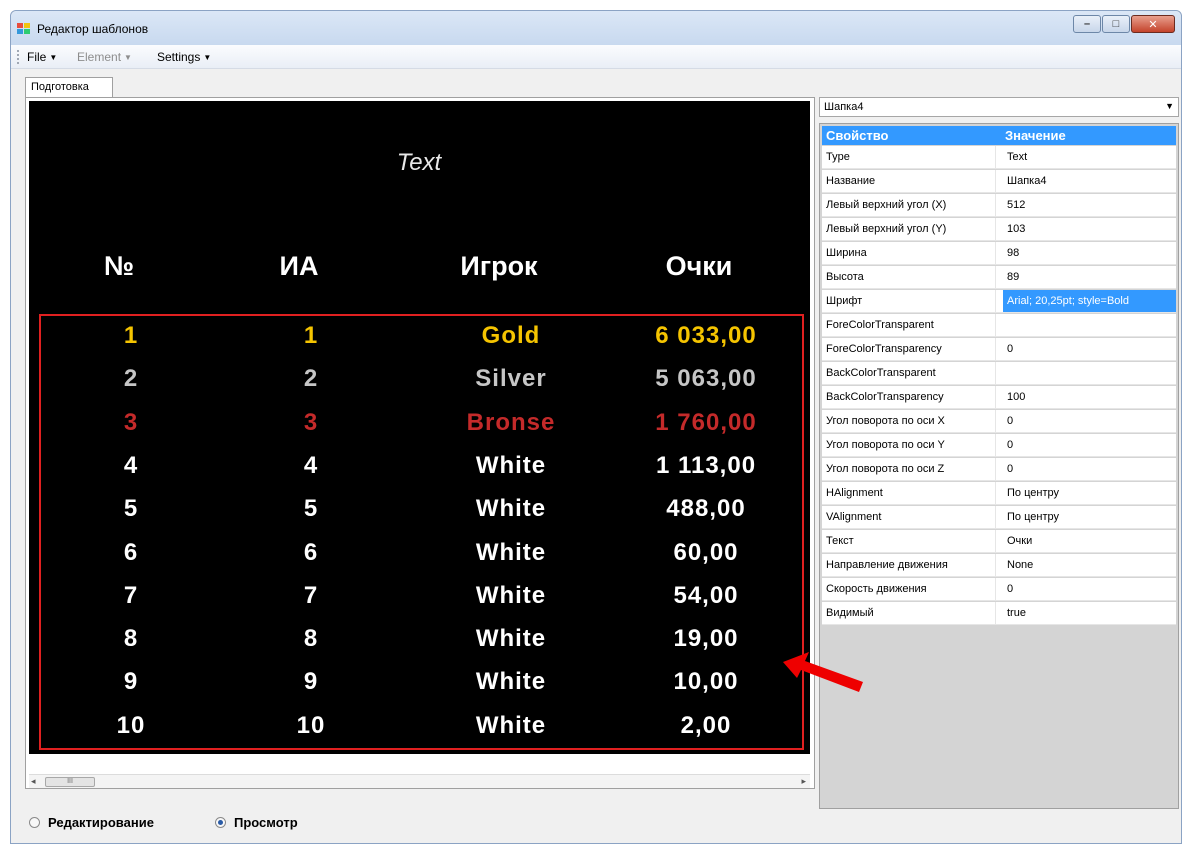 This screenshot has height=844, width=1188. What do you see at coordinates (1169, 106) in the screenshot?
I see `chevron-down-icon: ▼` at bounding box center [1169, 106].